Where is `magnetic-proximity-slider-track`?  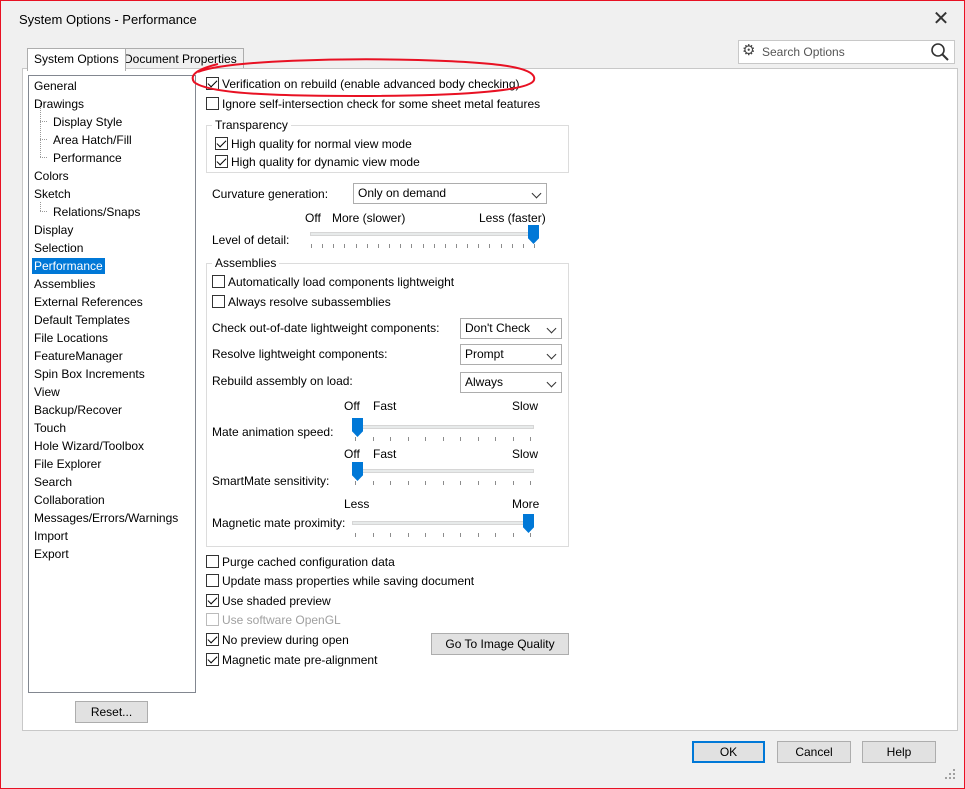 magnetic-proximity-slider-track is located at coordinates (443, 523).